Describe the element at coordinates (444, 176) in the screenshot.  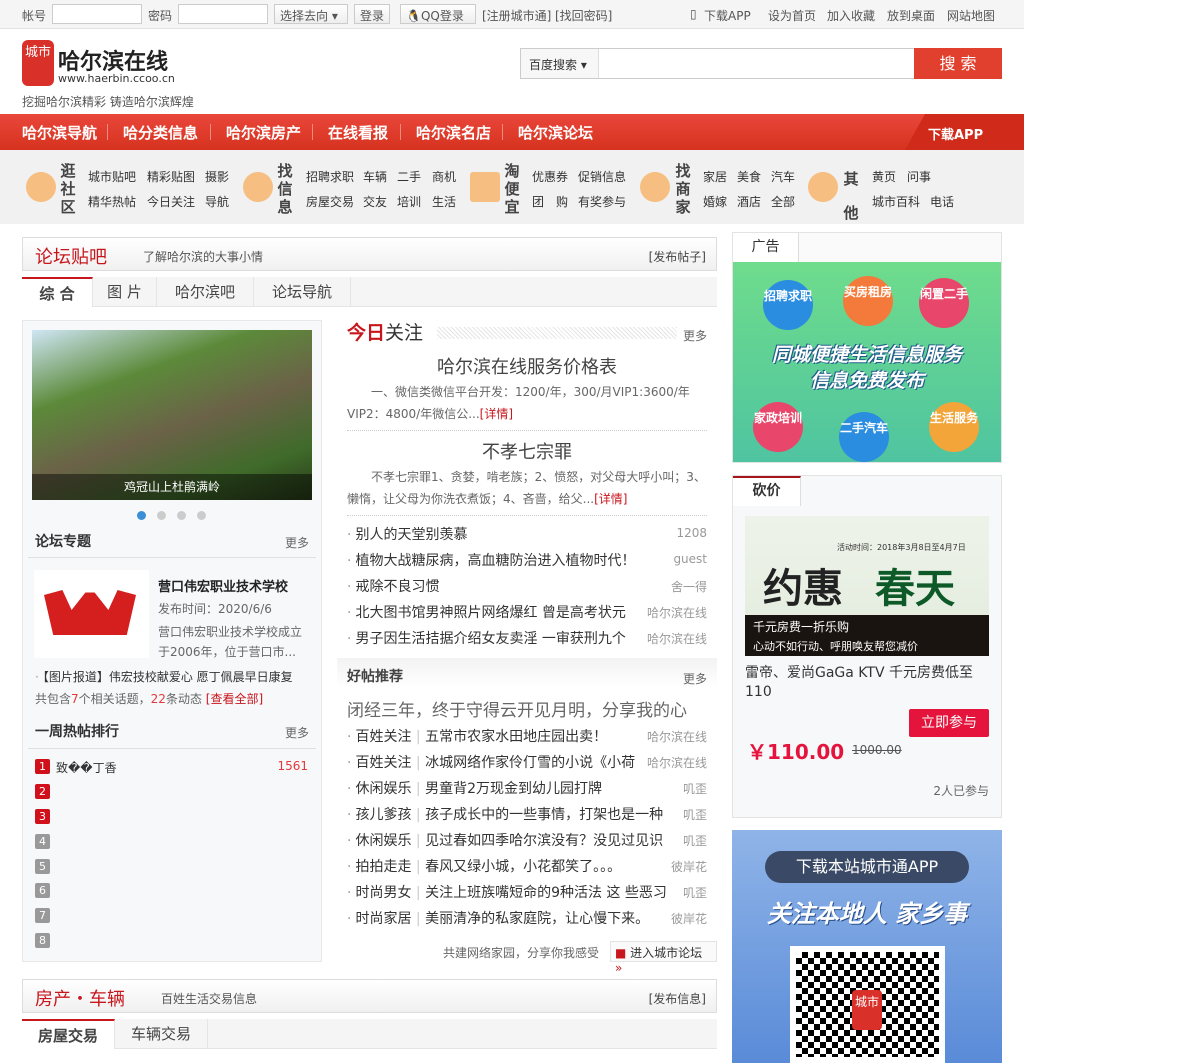
I see `subnav-link: 商机` at that location.